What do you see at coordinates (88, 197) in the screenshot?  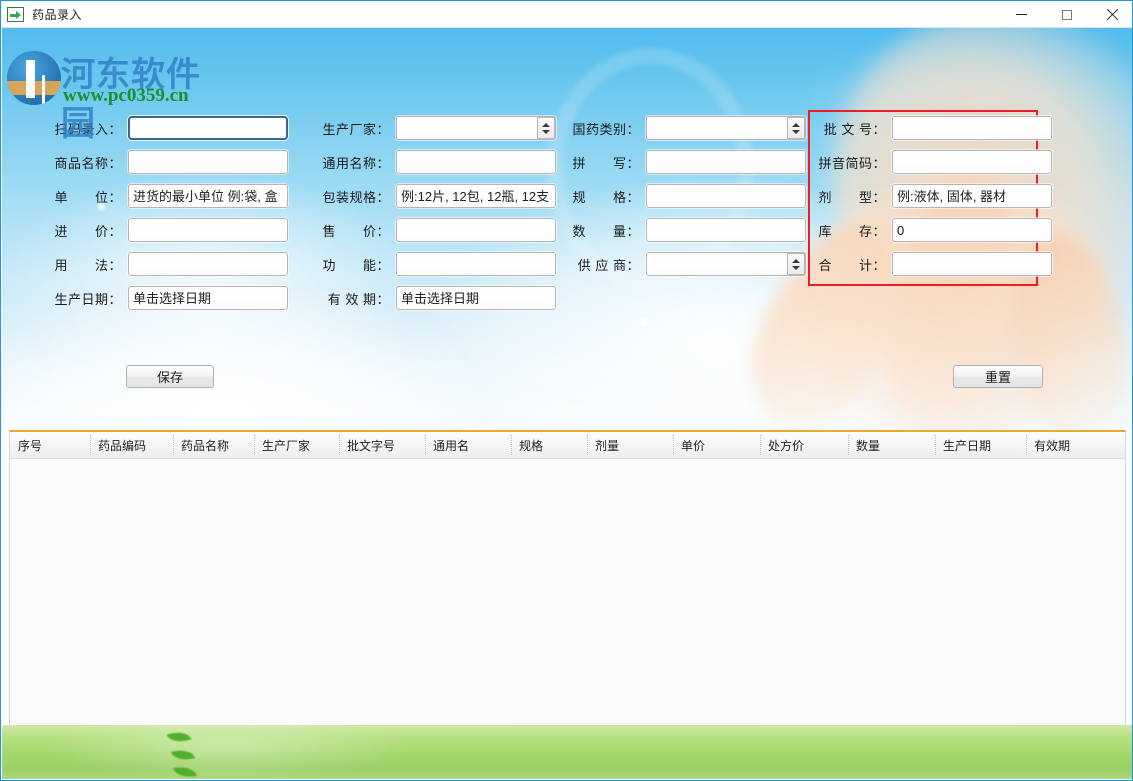 I see `label-unit: 单 位：` at bounding box center [88, 197].